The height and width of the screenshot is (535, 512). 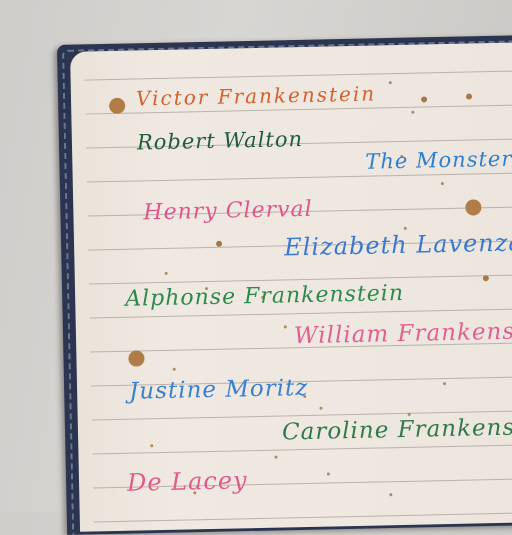 I want to click on name-de-lacey: De Lacey, so click(x=187, y=481).